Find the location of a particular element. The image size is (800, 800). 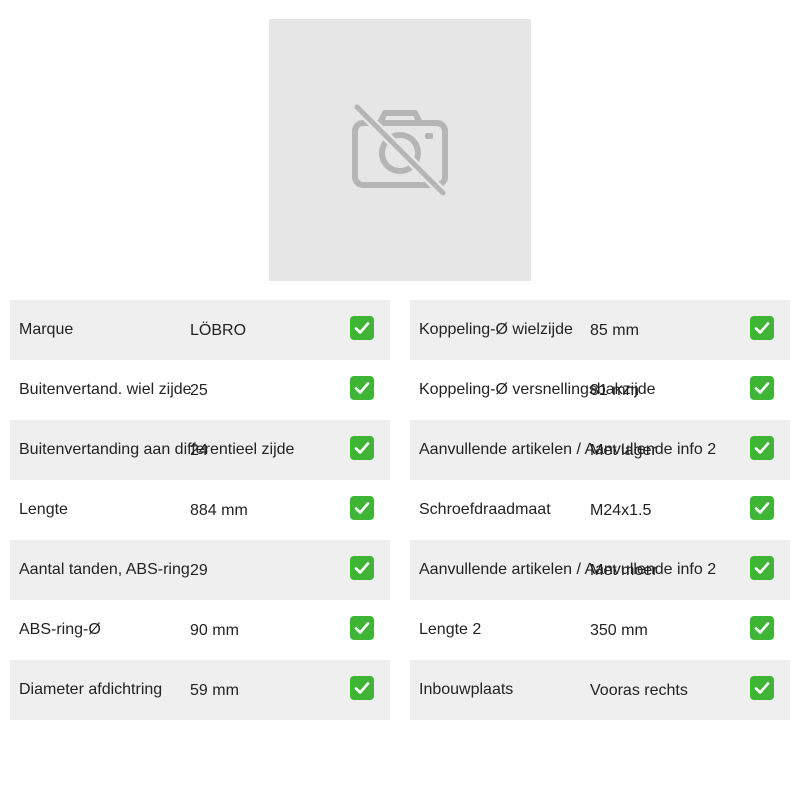

spec-row: Koppeling-Ø wielzijde 85 mm is located at coordinates (600, 330).